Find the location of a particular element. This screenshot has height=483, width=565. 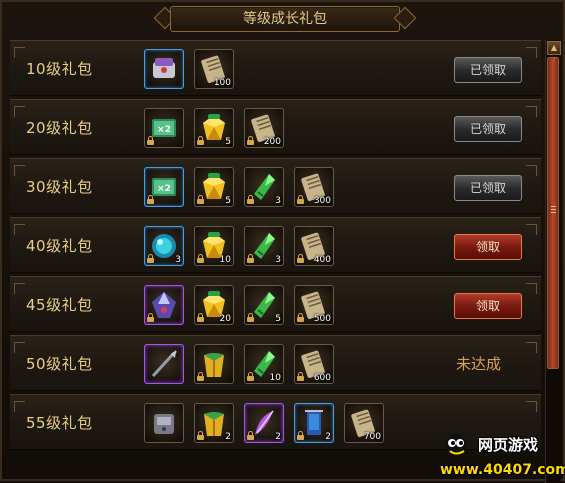

reward-slot: 500 is located at coordinates (314, 305).